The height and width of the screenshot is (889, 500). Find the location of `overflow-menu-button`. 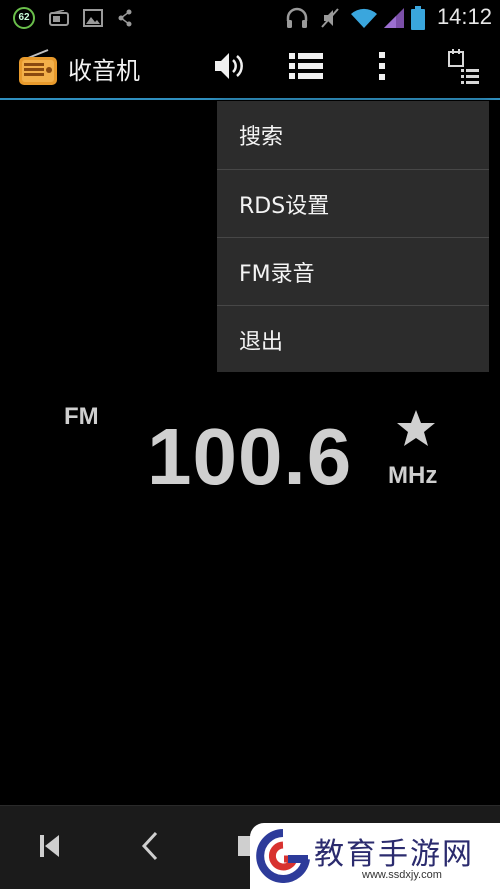

overflow-menu-button is located at coordinates (382, 68).